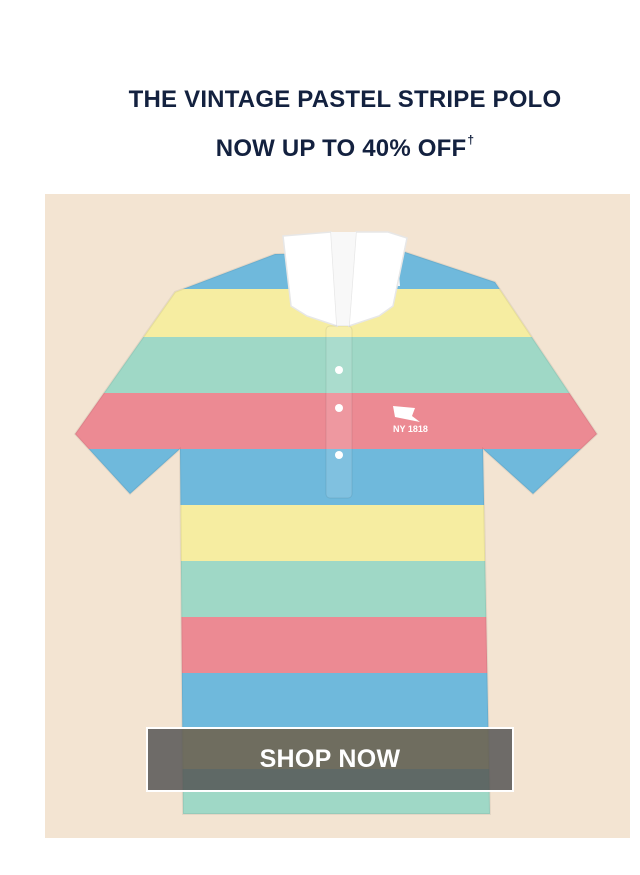 Image resolution: width=640 pixels, height=875 pixels. I want to click on headline-discount-text: NOW UP TO 40% OFF, so click(341, 148).